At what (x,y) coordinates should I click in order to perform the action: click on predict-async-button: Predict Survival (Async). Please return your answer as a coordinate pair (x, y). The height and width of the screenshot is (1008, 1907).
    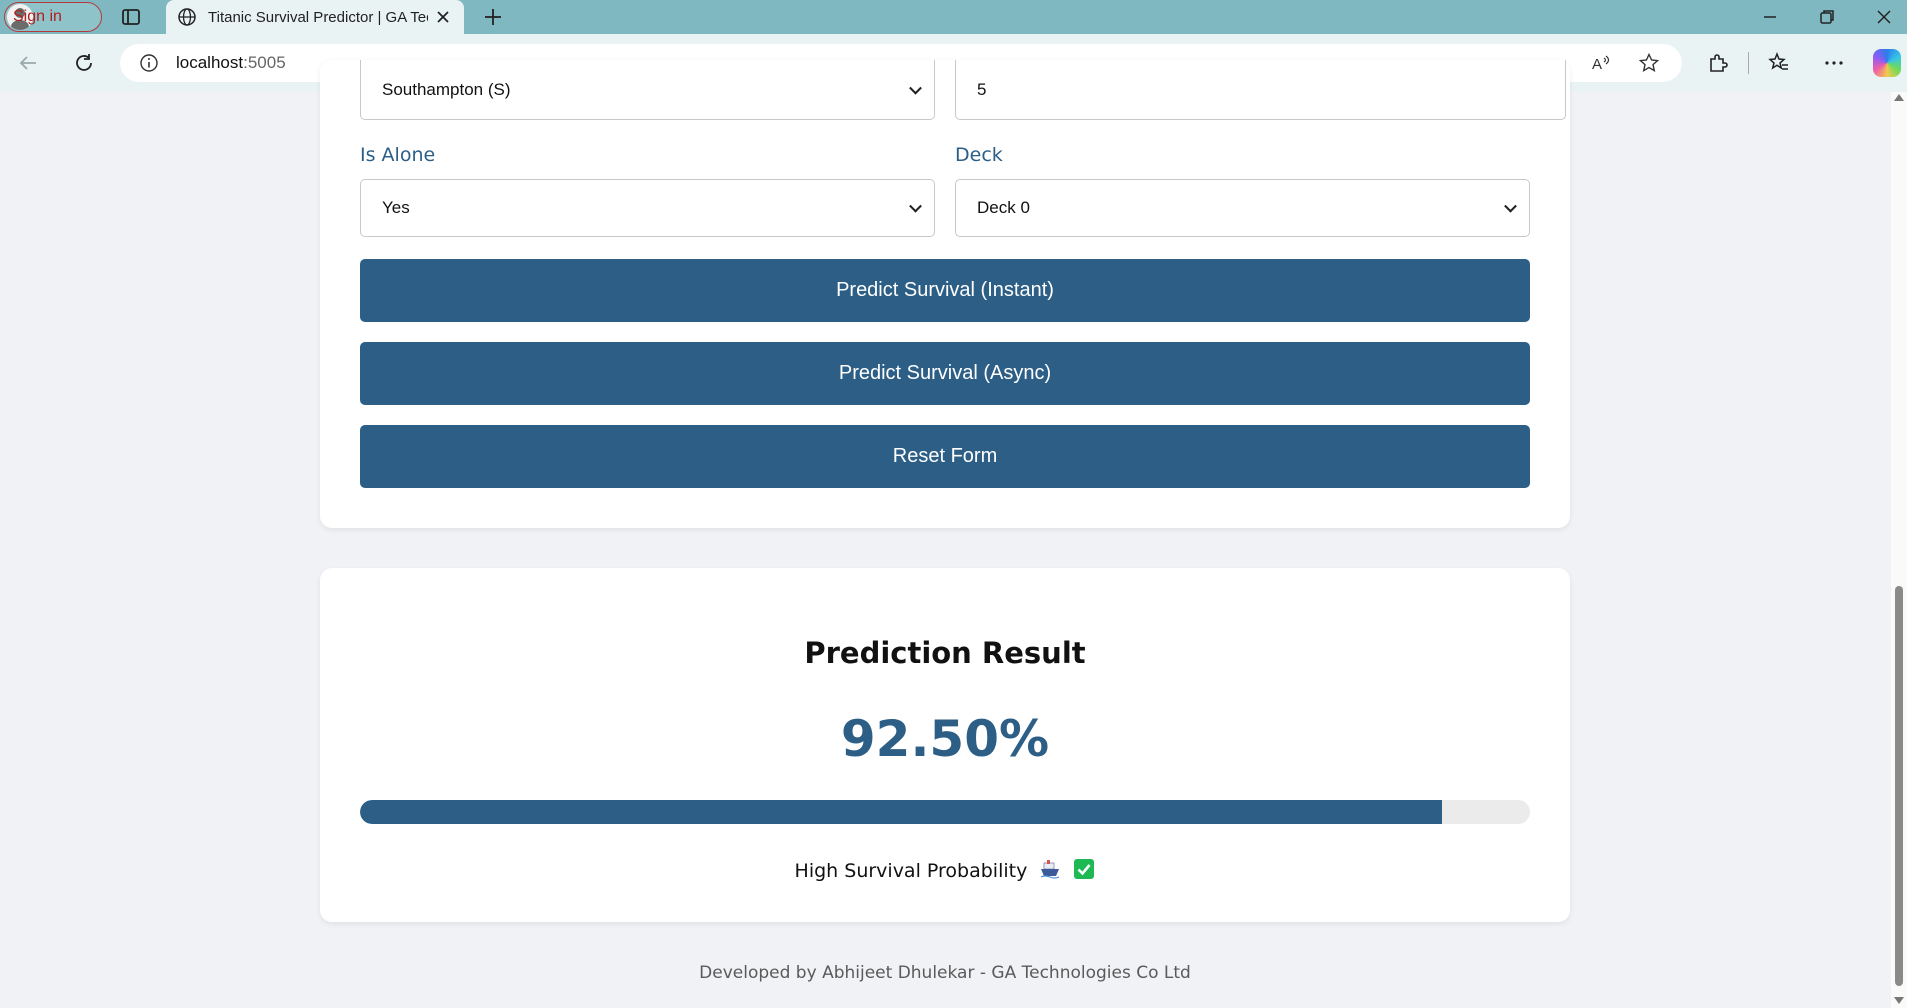
    Looking at the image, I should click on (945, 373).